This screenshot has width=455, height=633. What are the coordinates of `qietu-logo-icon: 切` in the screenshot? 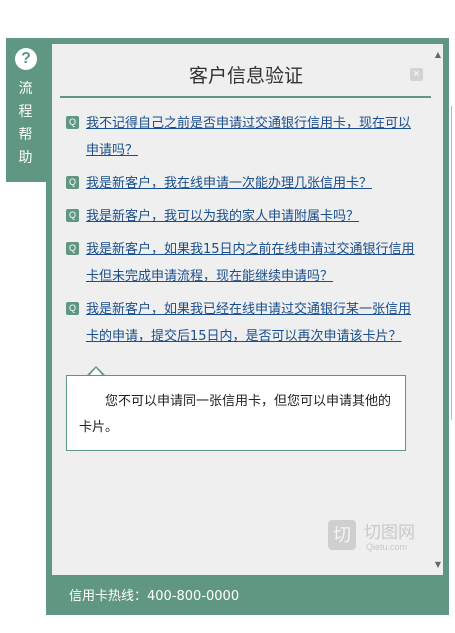 It's located at (342, 535).